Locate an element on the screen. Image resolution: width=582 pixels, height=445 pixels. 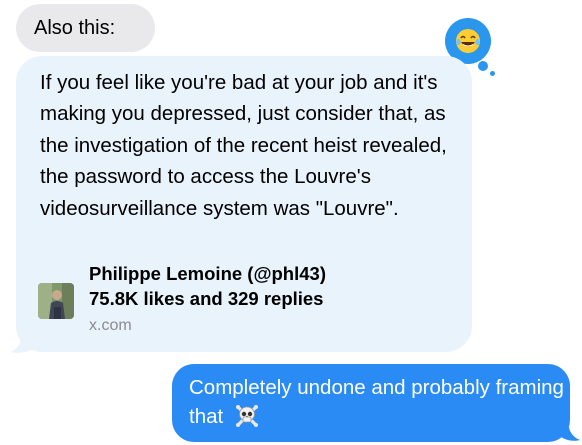
bubble-tail is located at coordinates (24, 342).